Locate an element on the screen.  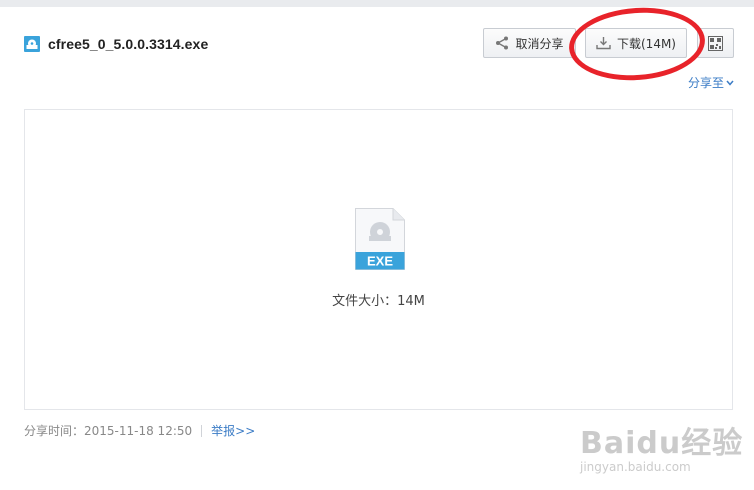
download-label: 下载(14M) is located at coordinates (646, 43).